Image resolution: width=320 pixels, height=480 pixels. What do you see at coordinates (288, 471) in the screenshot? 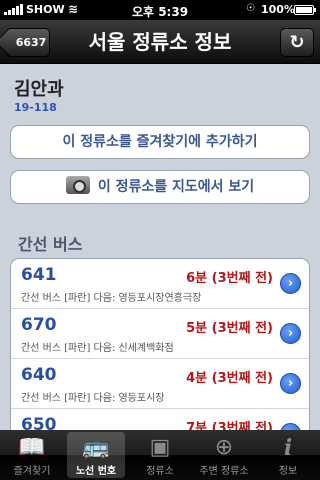
I see `tab-label: 정보` at bounding box center [288, 471].